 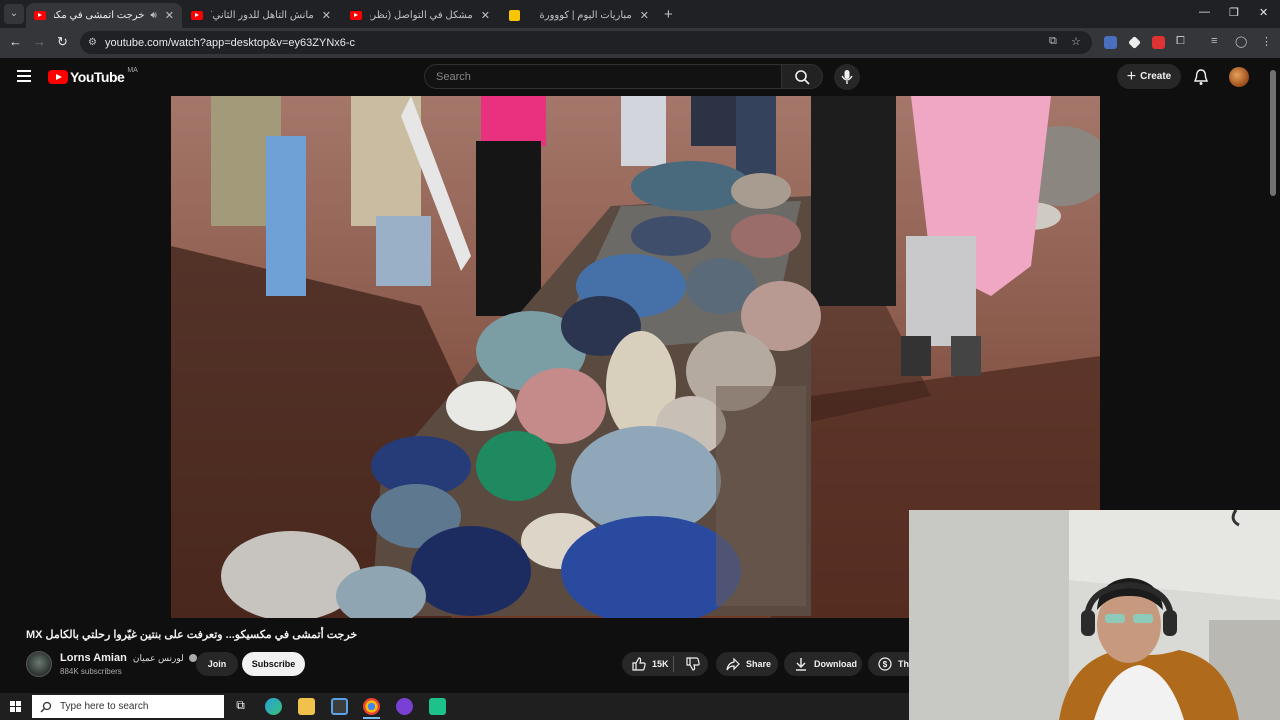 What do you see at coordinates (1266, 41) in the screenshot?
I see `menu-kebab-icon: ⋮` at bounding box center [1266, 41].